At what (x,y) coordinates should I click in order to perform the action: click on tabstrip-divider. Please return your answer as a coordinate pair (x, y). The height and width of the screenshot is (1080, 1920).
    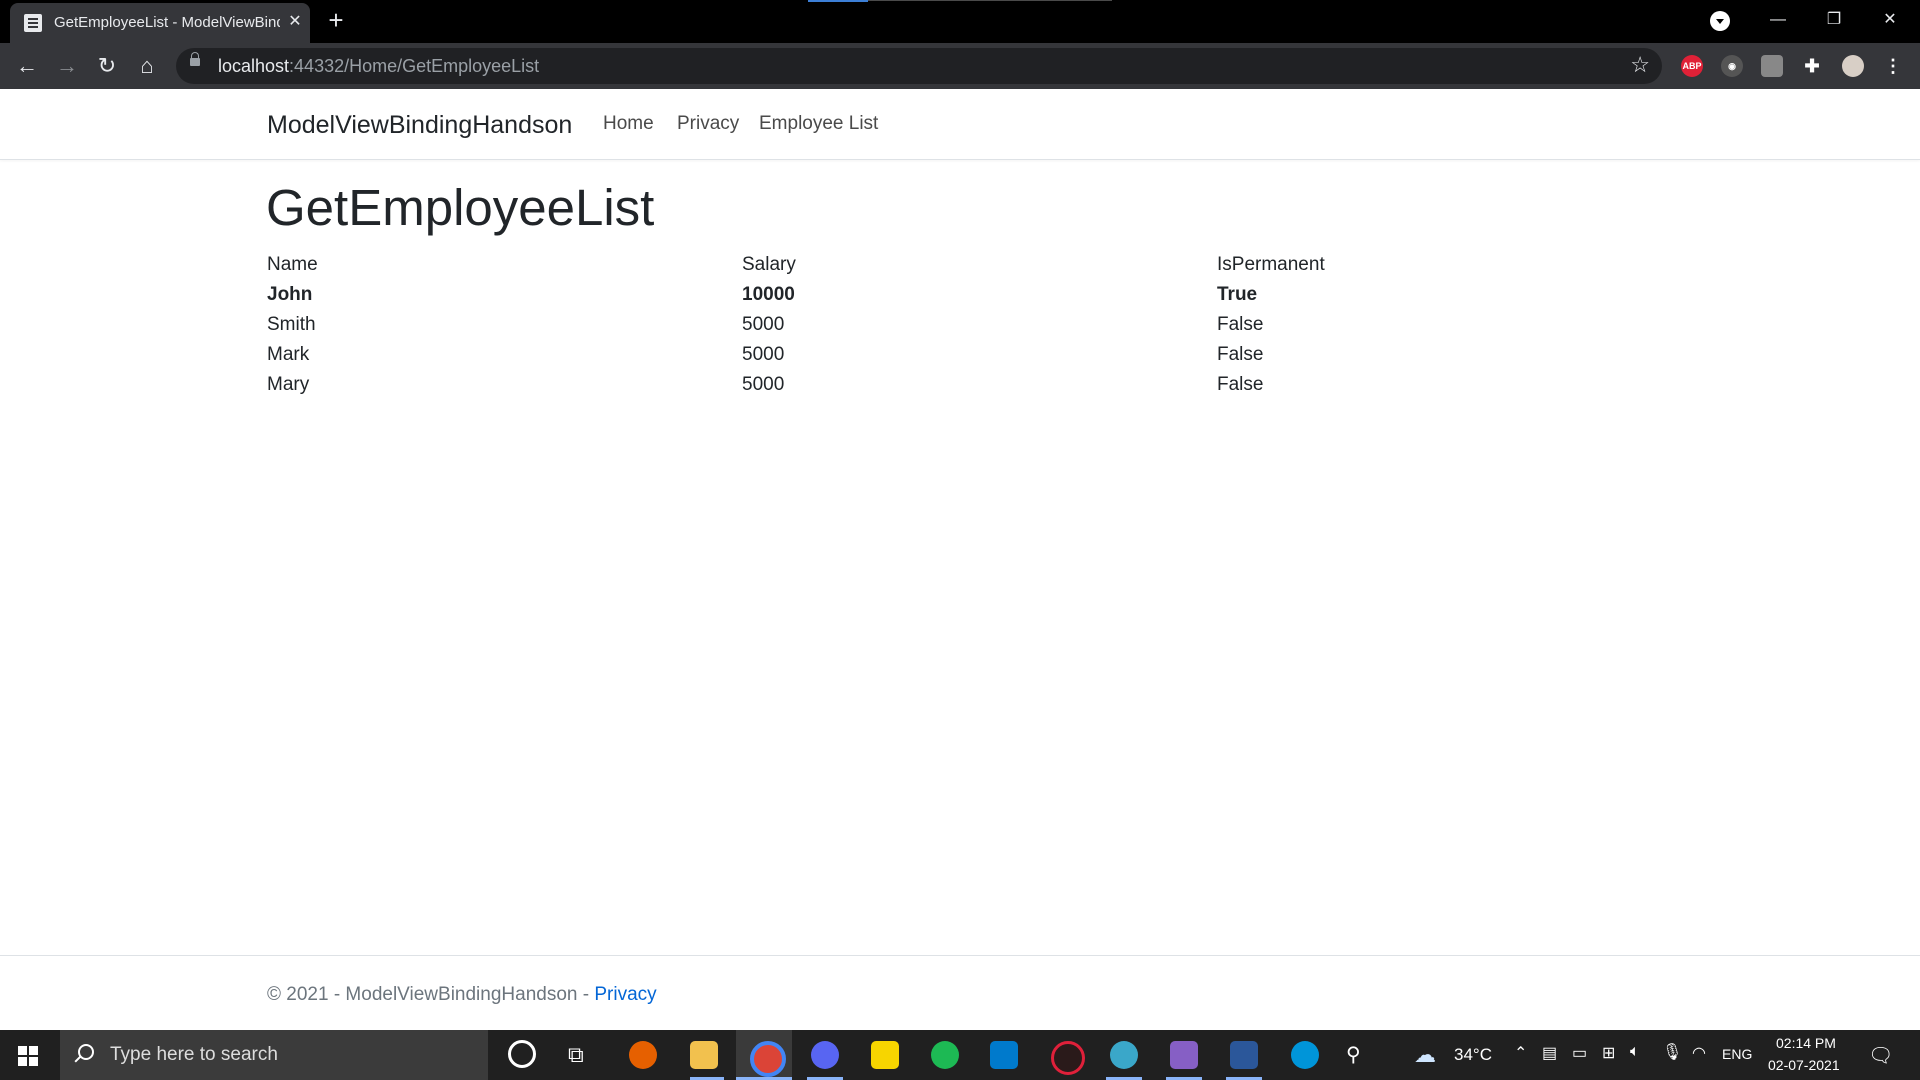
    Looking at the image, I should click on (990, 0).